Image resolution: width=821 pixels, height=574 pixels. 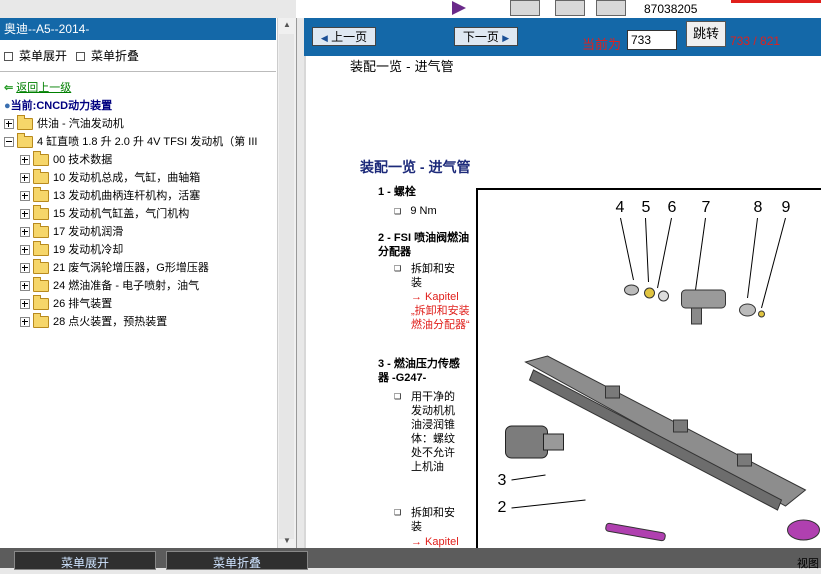 I want to click on collapse-toggle-icon, so click(x=9, y=142).